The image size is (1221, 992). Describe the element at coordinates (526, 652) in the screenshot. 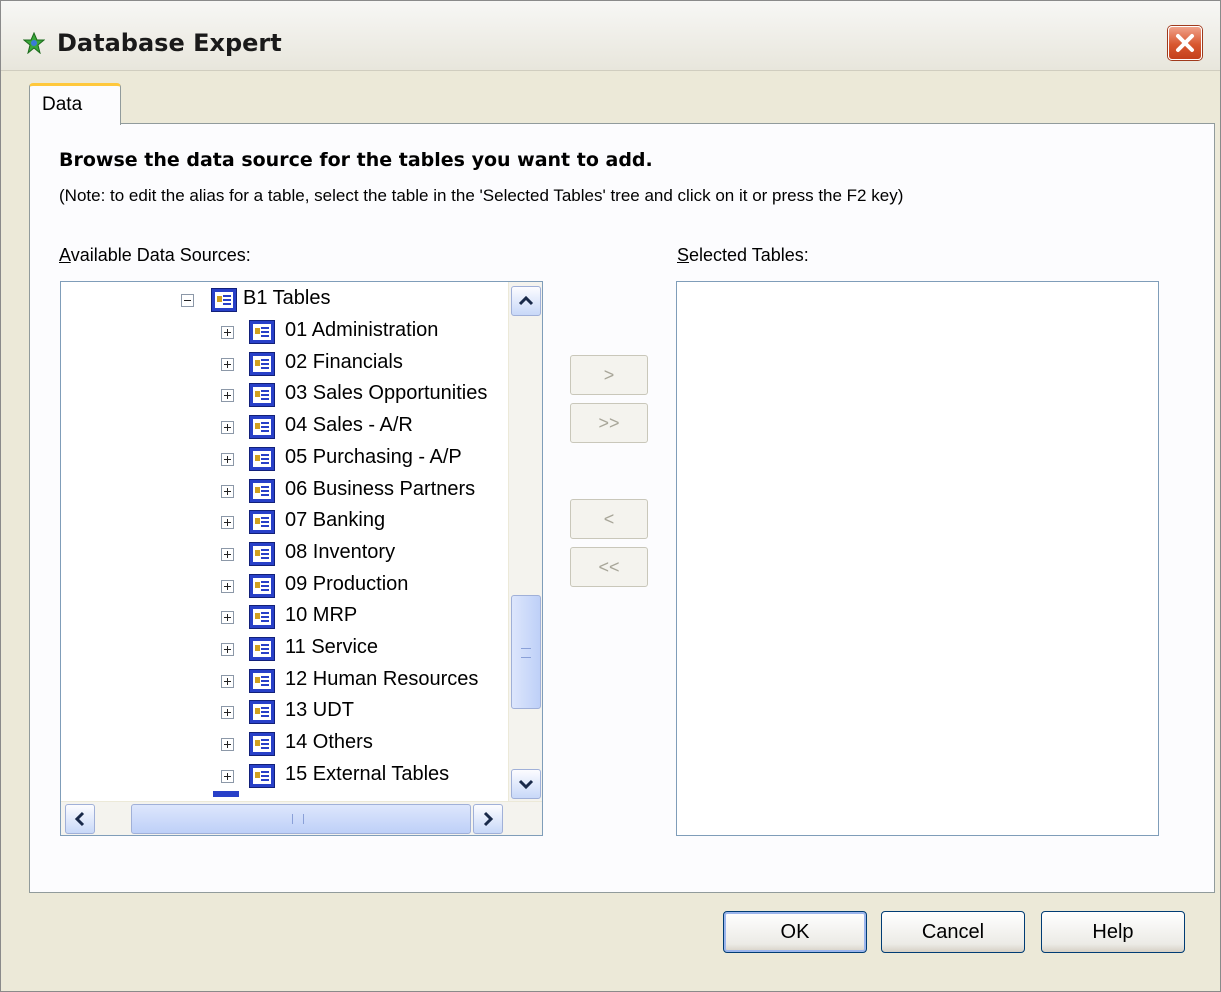

I see `vertical-scroll-thumb` at that location.